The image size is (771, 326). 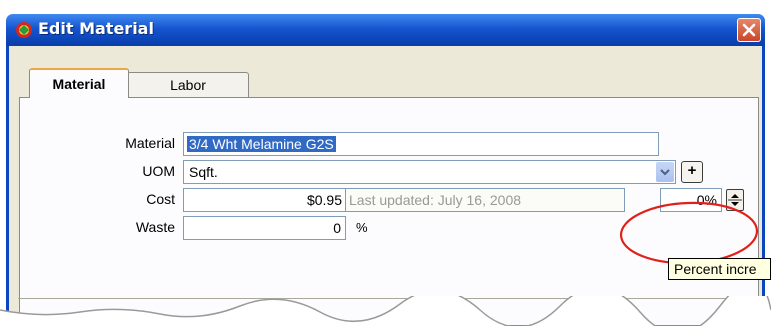 I want to click on torn-edge, so click(x=385, y=311).